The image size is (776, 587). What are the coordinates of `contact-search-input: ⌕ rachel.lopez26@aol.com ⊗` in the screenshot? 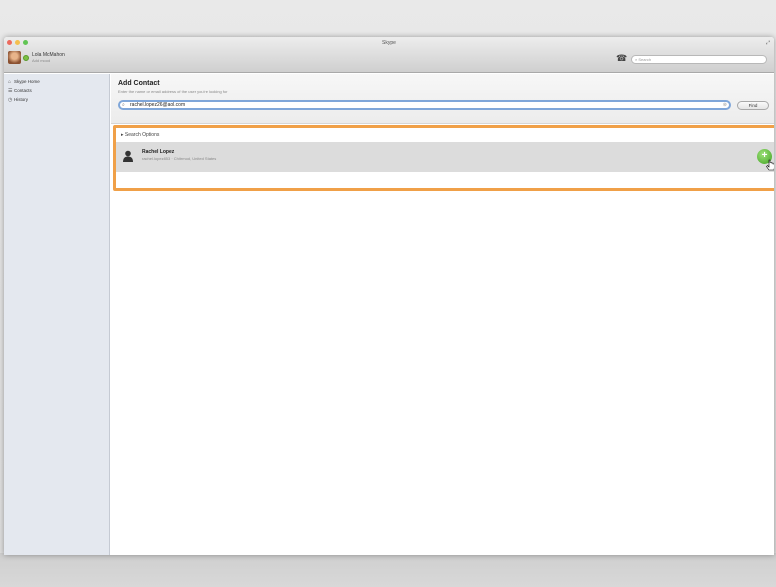 It's located at (424, 105).